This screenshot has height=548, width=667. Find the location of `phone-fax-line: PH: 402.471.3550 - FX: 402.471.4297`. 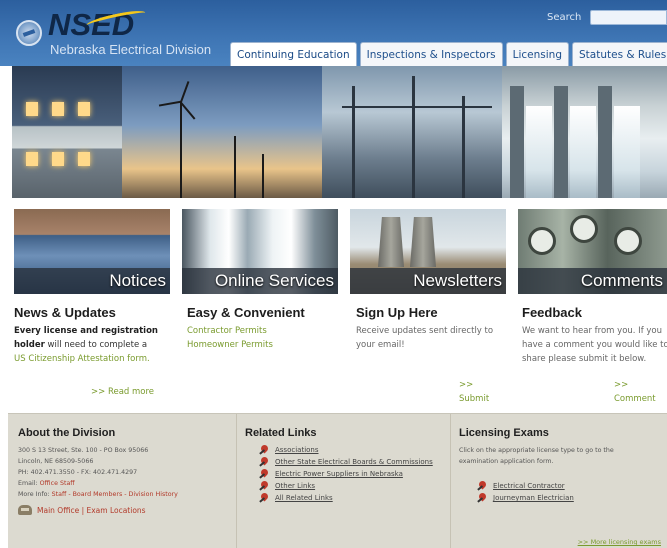

phone-fax-line: PH: 402.471.3550 - FX: 402.471.4297 is located at coordinates (78, 472).